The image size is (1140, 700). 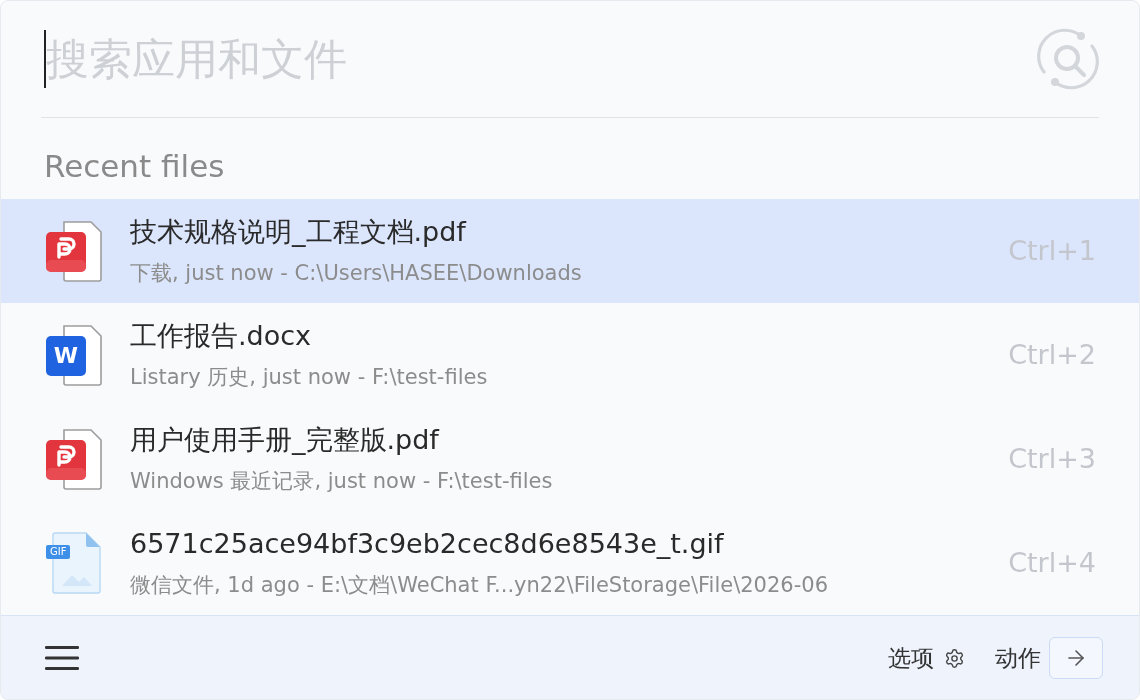 What do you see at coordinates (427, 544) in the screenshot?
I see `file-name: 6571c25ace94bf3c9eb2cec8d6e8543e_t.gif` at bounding box center [427, 544].